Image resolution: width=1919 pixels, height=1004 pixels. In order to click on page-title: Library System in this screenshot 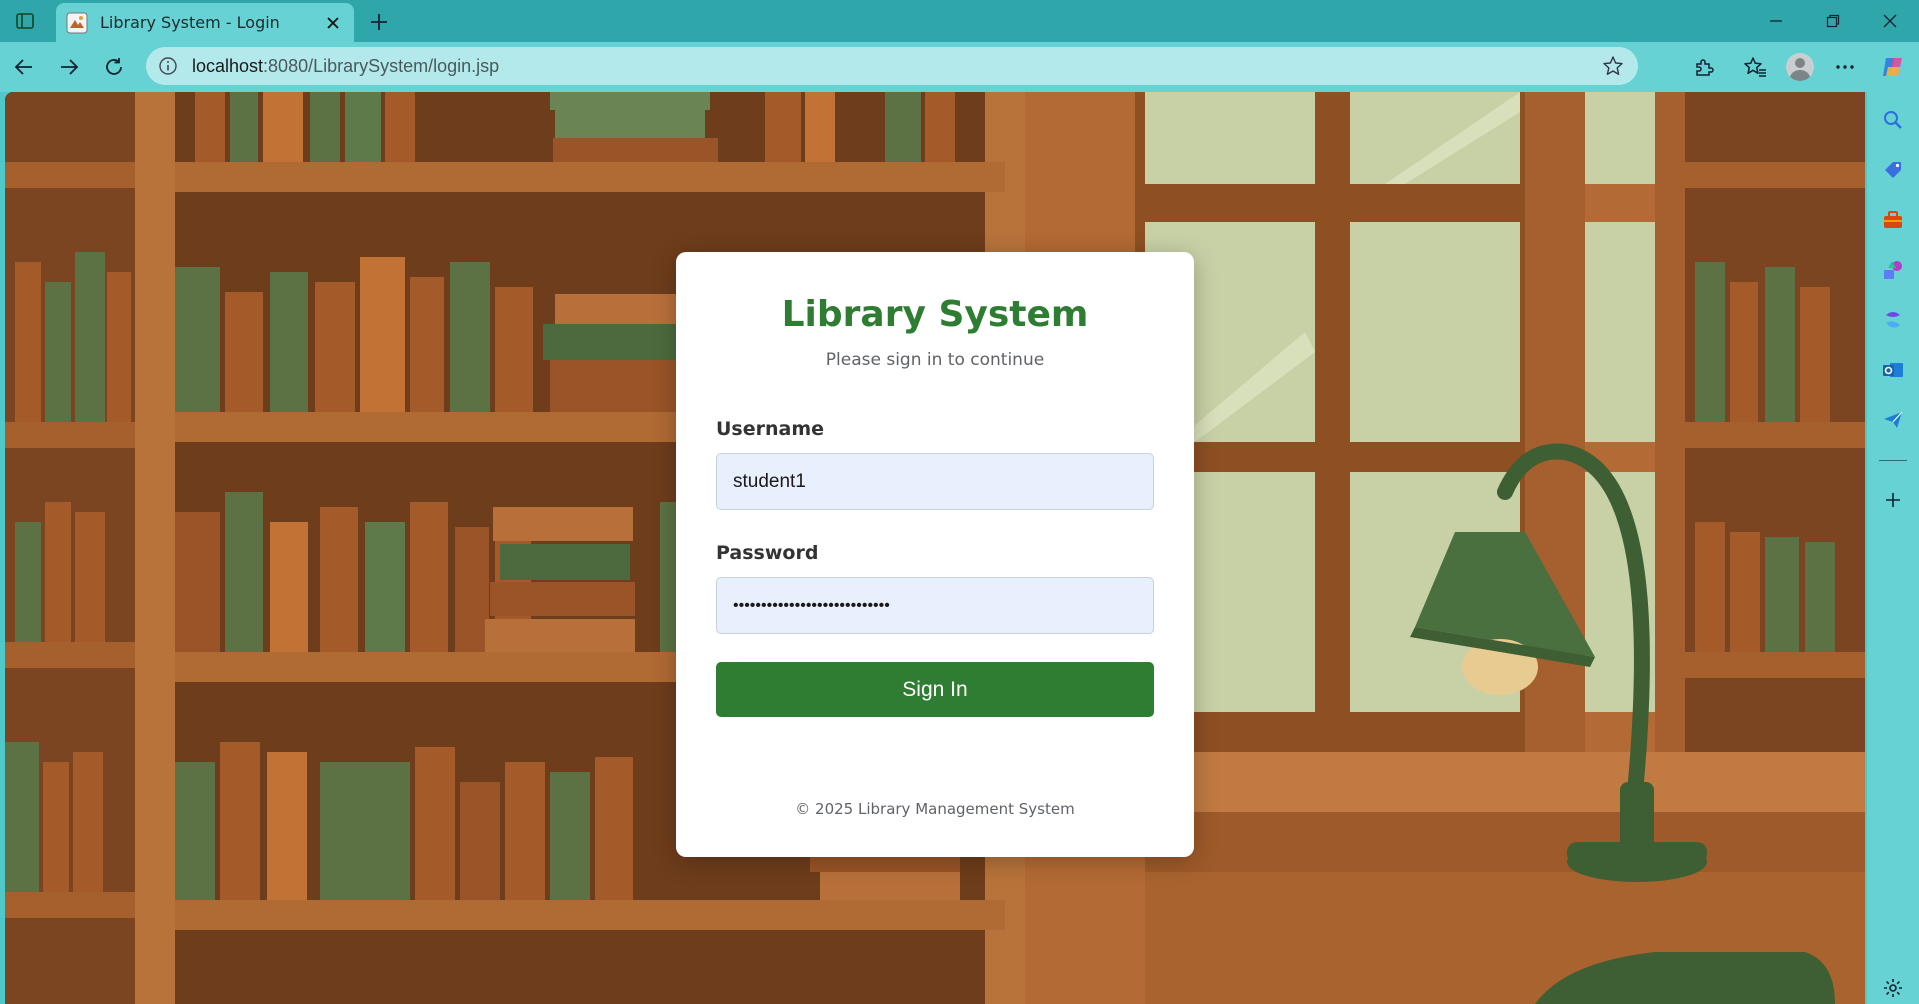, I will do `click(935, 314)`.